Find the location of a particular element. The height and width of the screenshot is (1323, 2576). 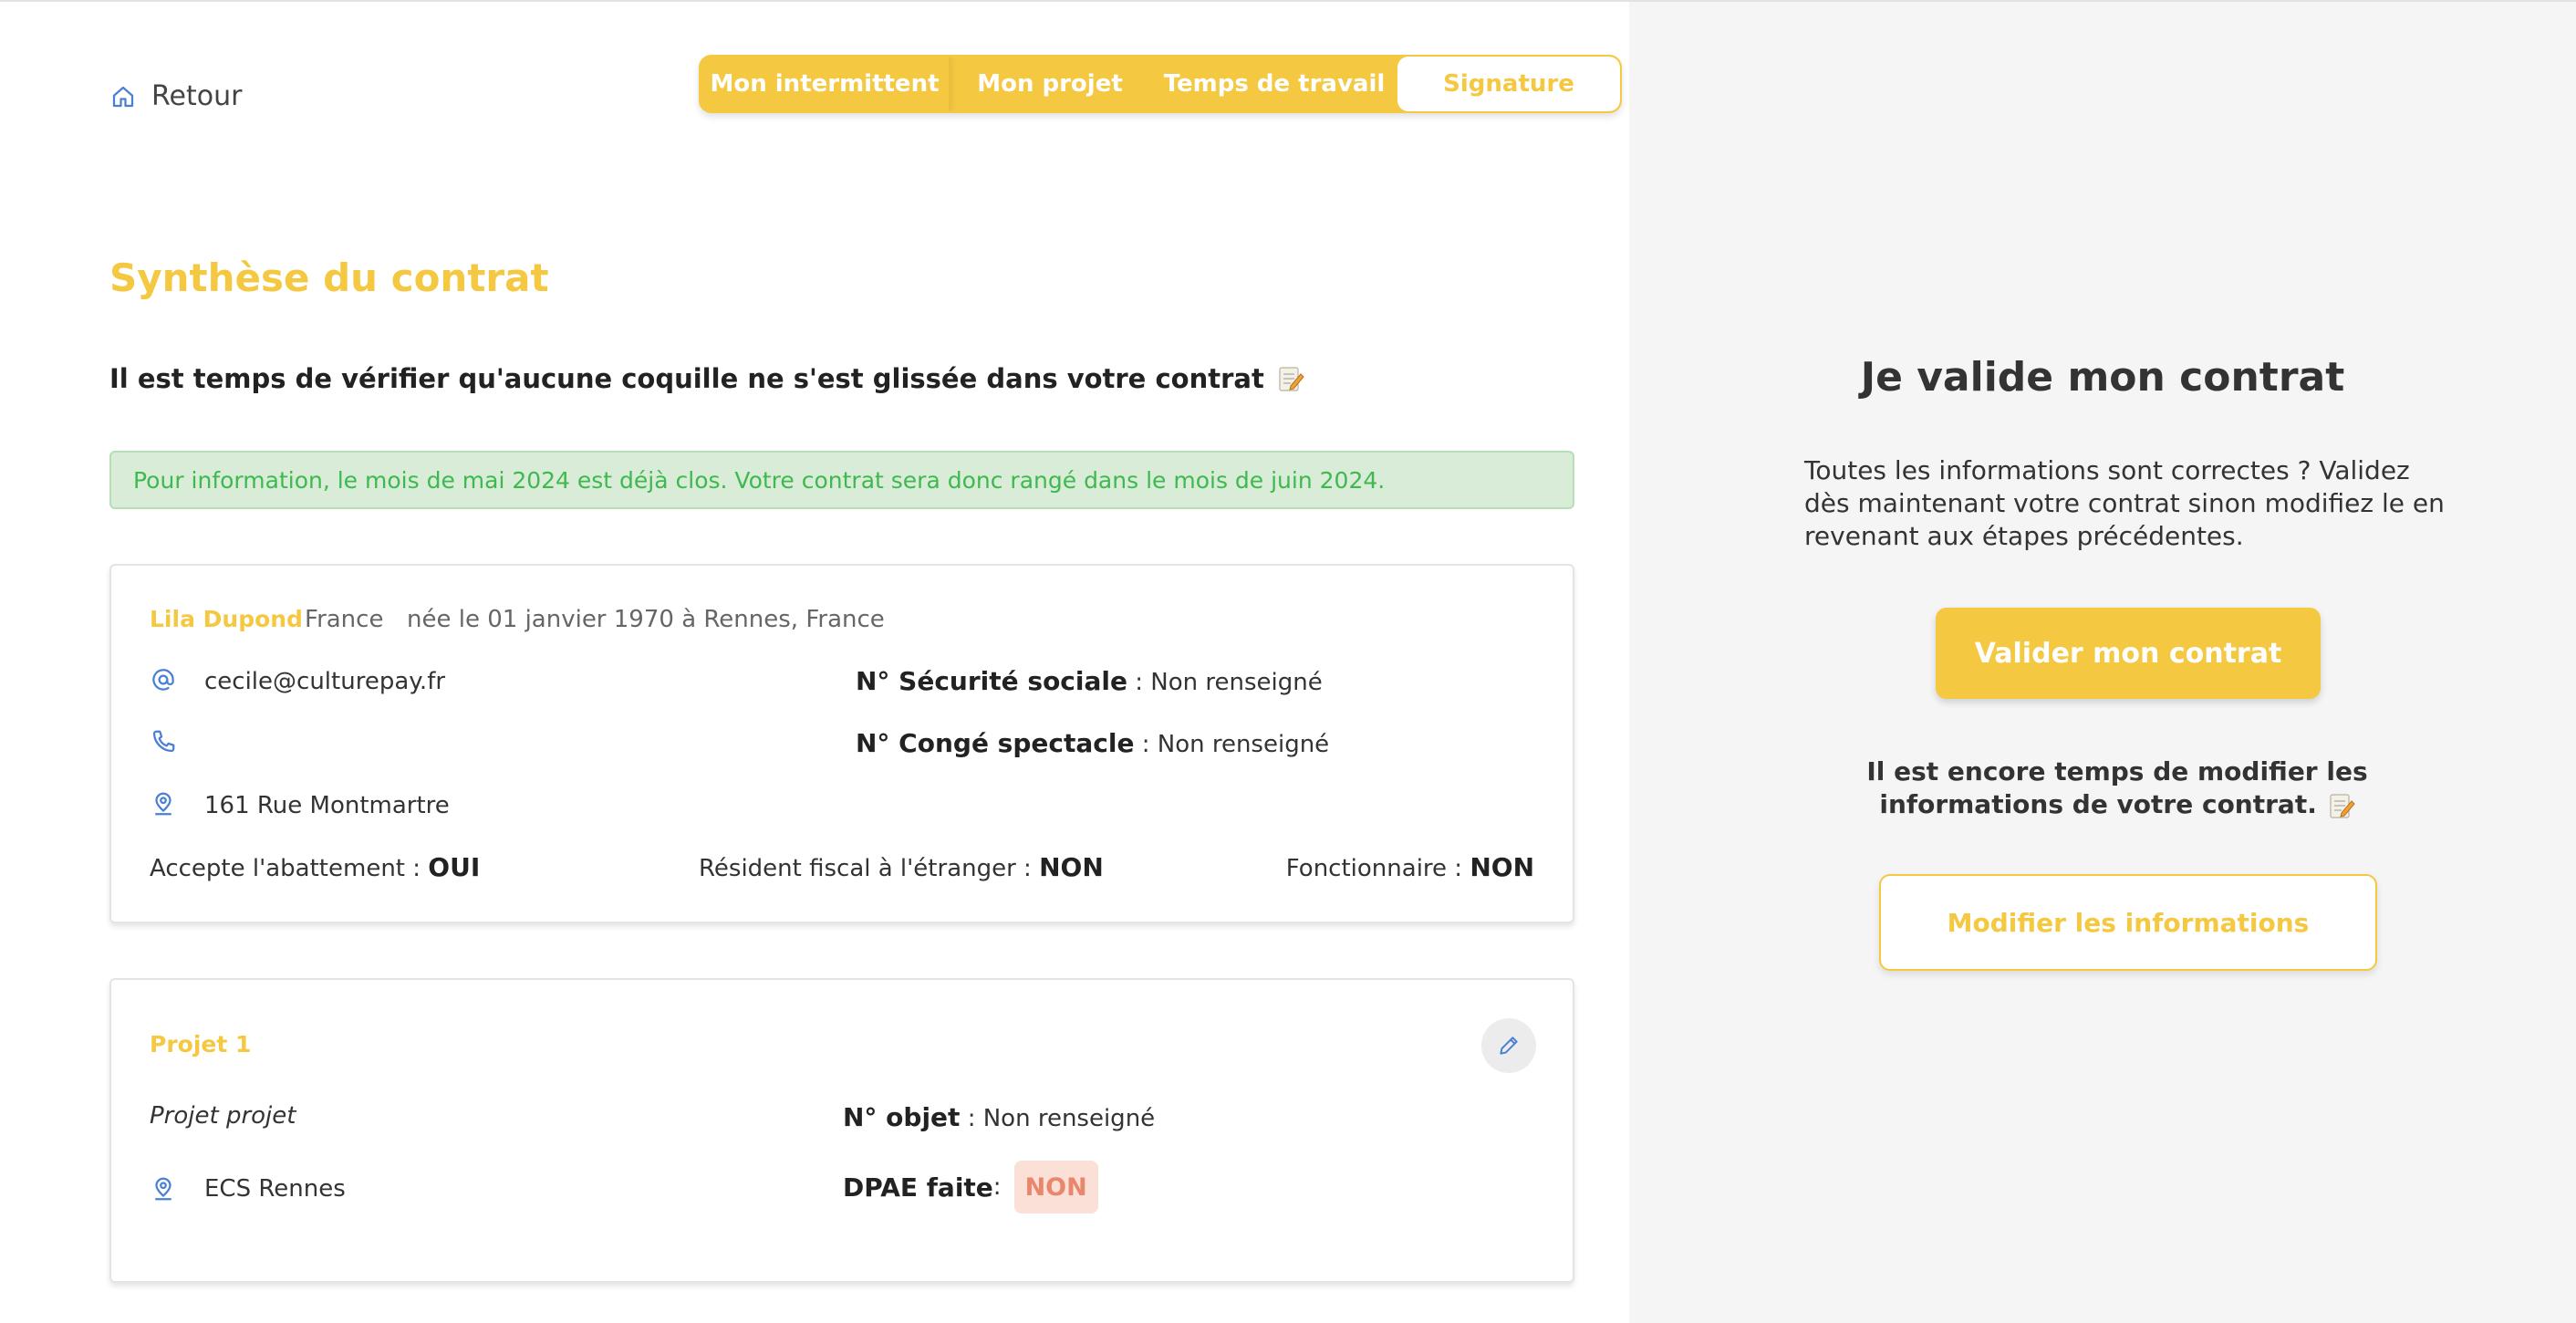

phone-icon is located at coordinates (163, 741).